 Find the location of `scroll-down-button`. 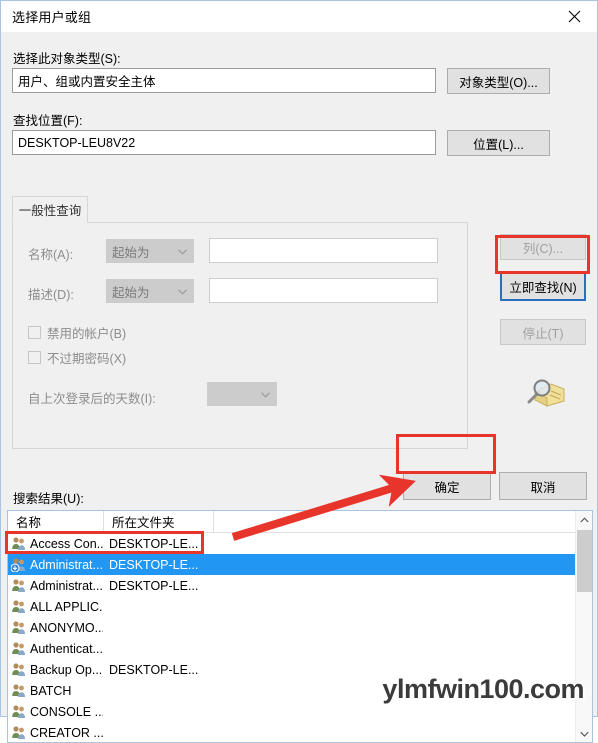

scroll-down-button is located at coordinates (584, 733).